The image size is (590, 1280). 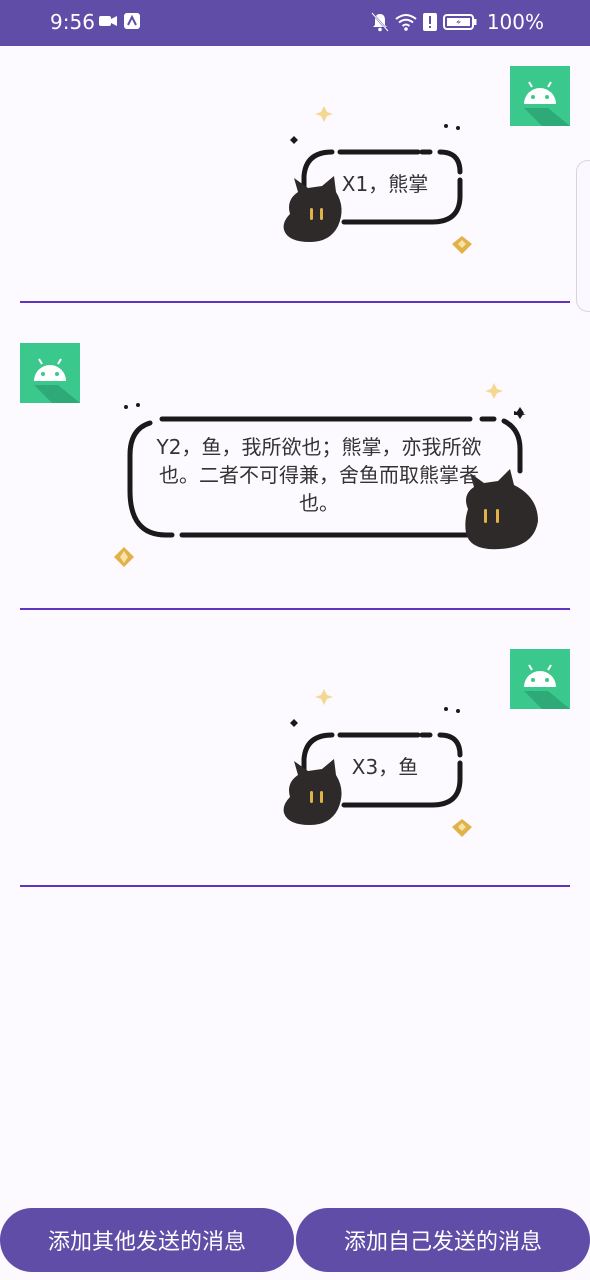 What do you see at coordinates (108, 21) in the screenshot?
I see `video-camera-icon` at bounding box center [108, 21].